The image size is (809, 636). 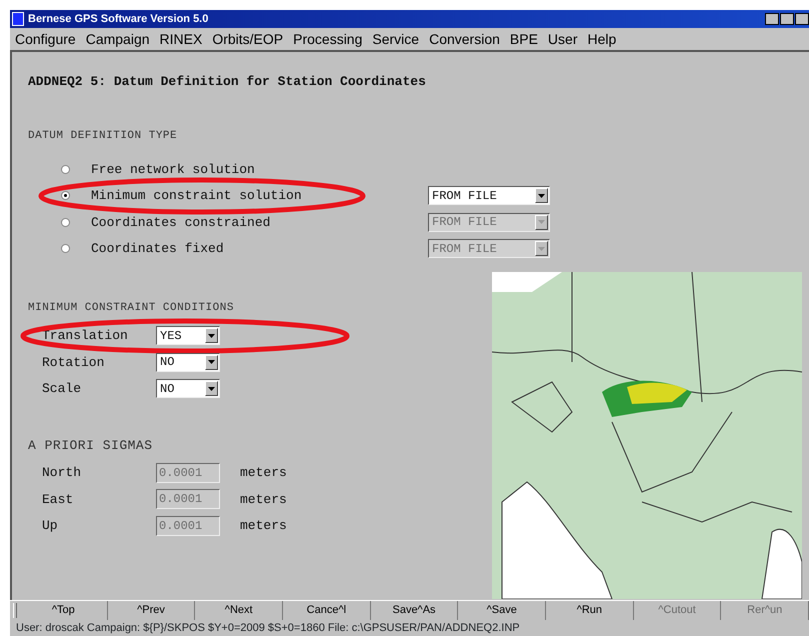 What do you see at coordinates (74, 363) in the screenshot?
I see `field-label: Rotation` at bounding box center [74, 363].